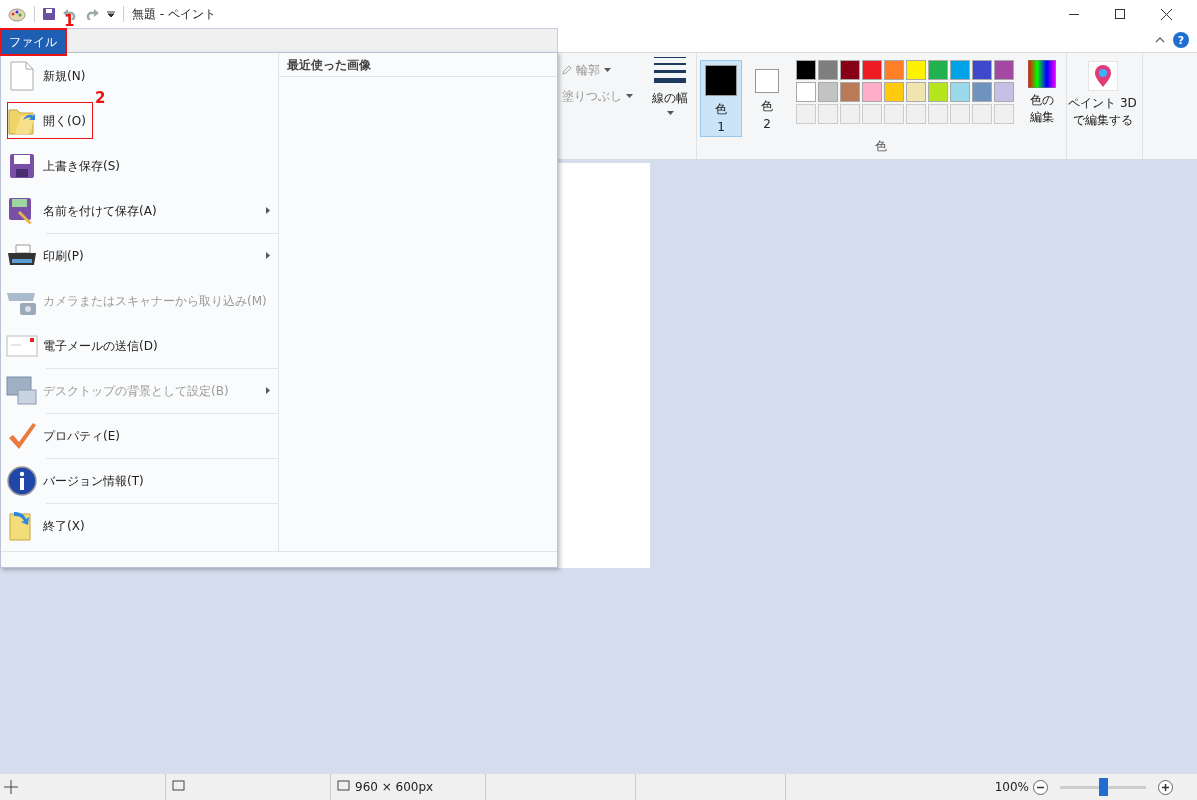 The height and width of the screenshot is (800, 1197). Describe the element at coordinates (1166, 14) in the screenshot. I see `close-icon` at that location.